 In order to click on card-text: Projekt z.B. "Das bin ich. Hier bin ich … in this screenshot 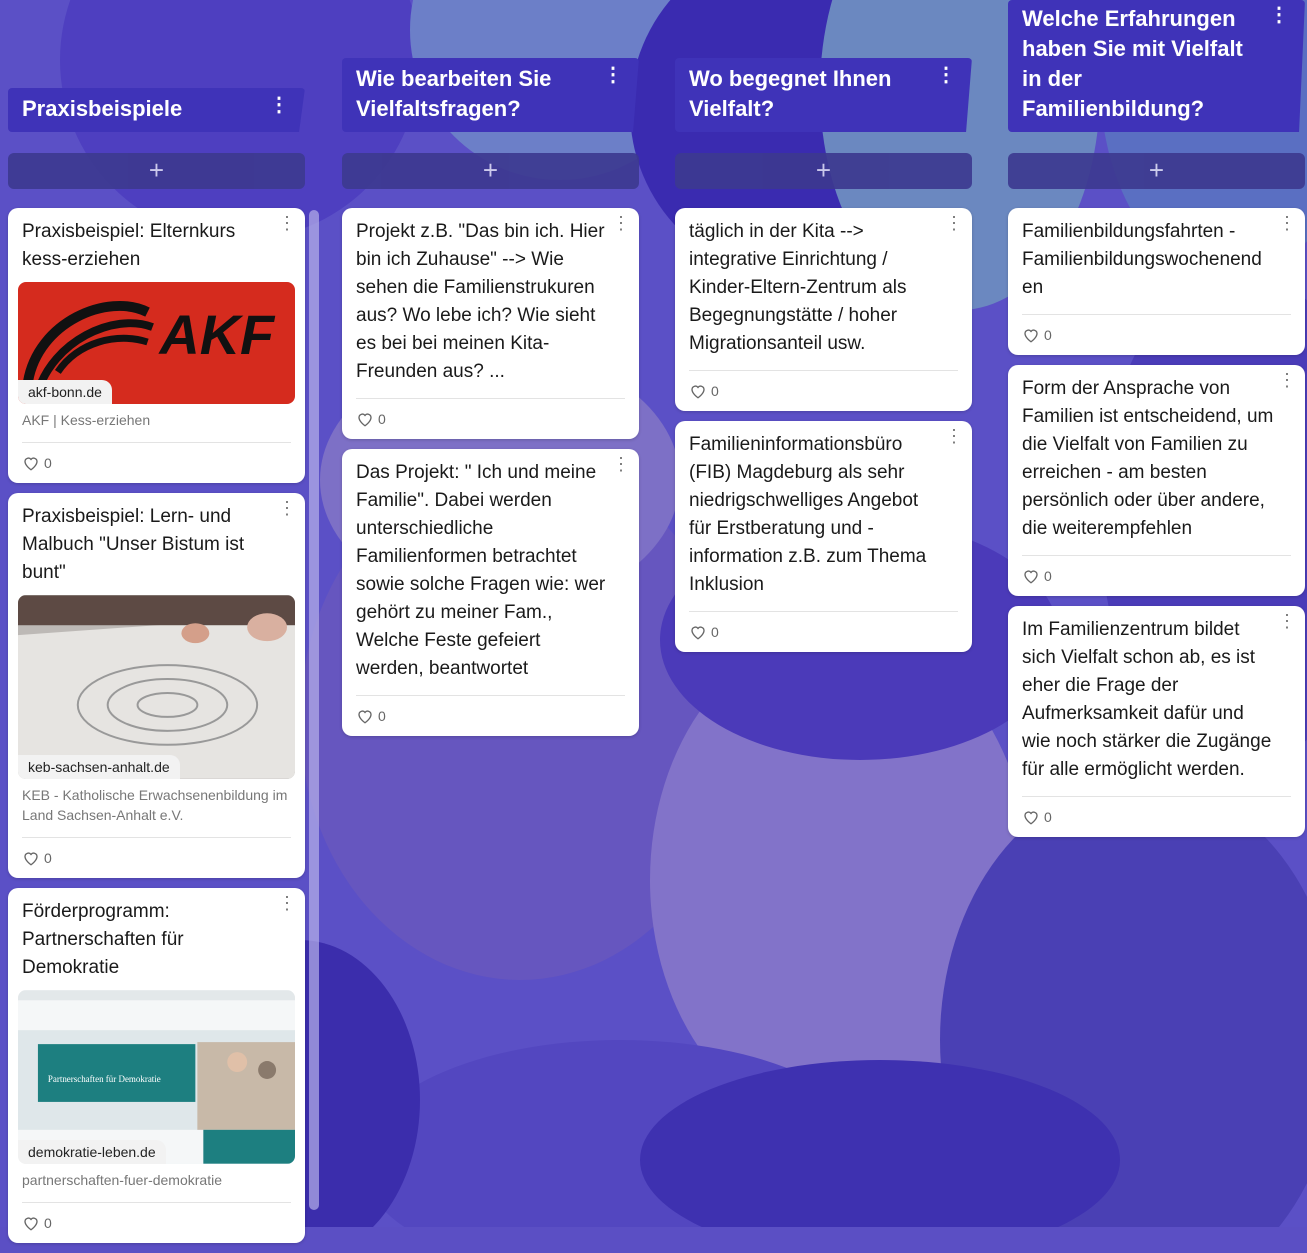, I will do `click(480, 301)`.